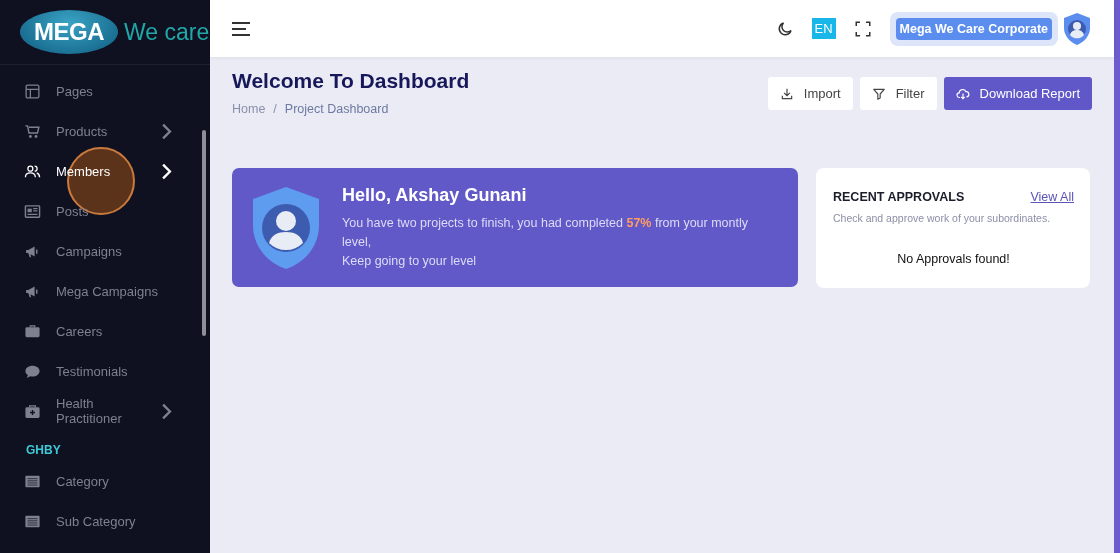  What do you see at coordinates (435, 195) in the screenshot?
I see `greeting: Hello, Akshay Gunani` at bounding box center [435, 195].